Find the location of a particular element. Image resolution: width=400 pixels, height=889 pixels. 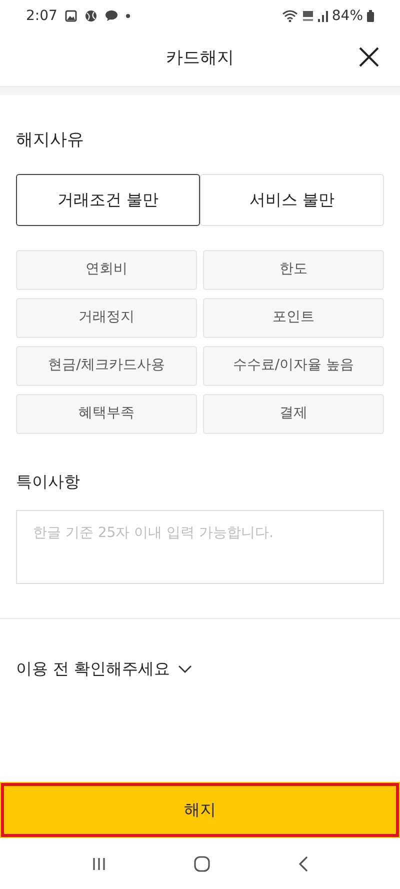

battery-level: 84% is located at coordinates (347, 16).